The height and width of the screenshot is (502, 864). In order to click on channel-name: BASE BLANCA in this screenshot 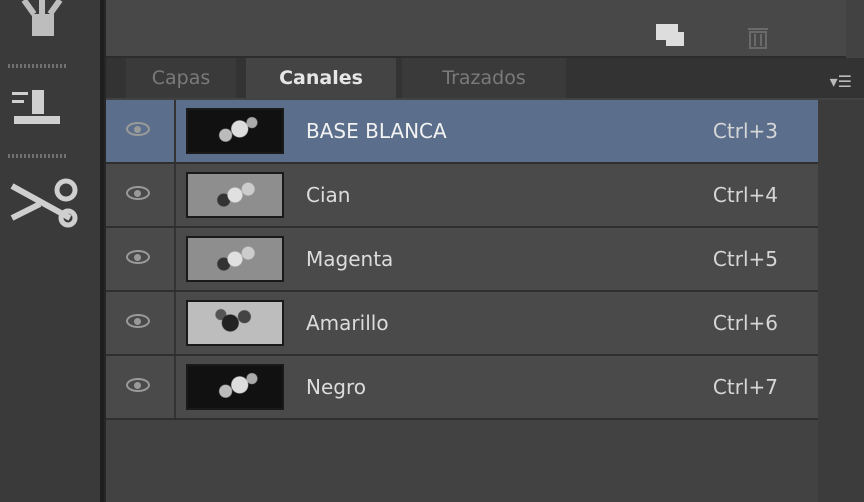, I will do `click(376, 131)`.